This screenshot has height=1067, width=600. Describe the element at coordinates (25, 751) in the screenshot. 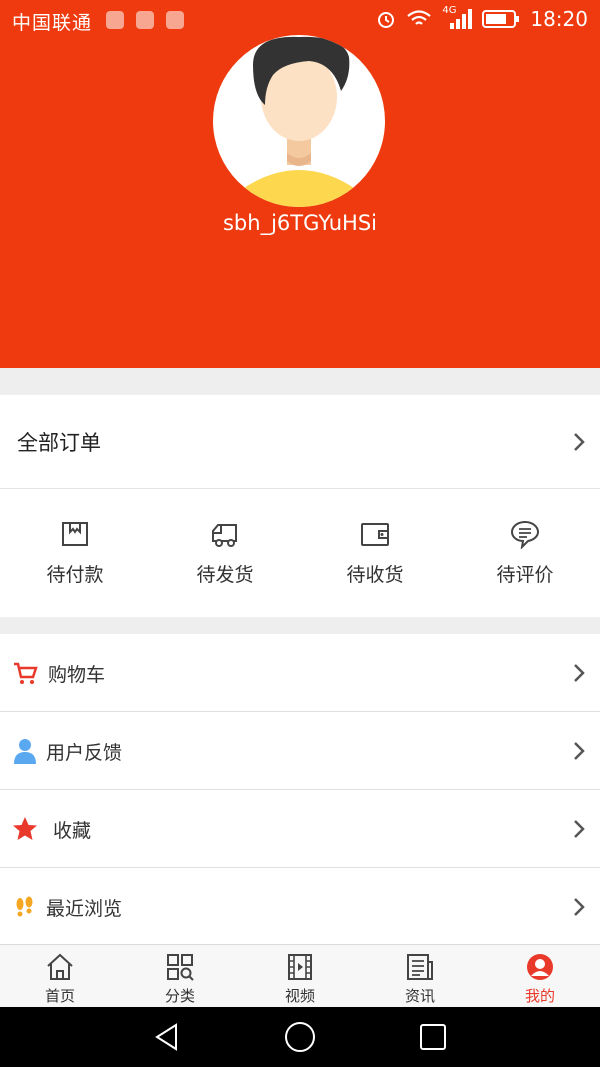

I see `user-icon` at that location.